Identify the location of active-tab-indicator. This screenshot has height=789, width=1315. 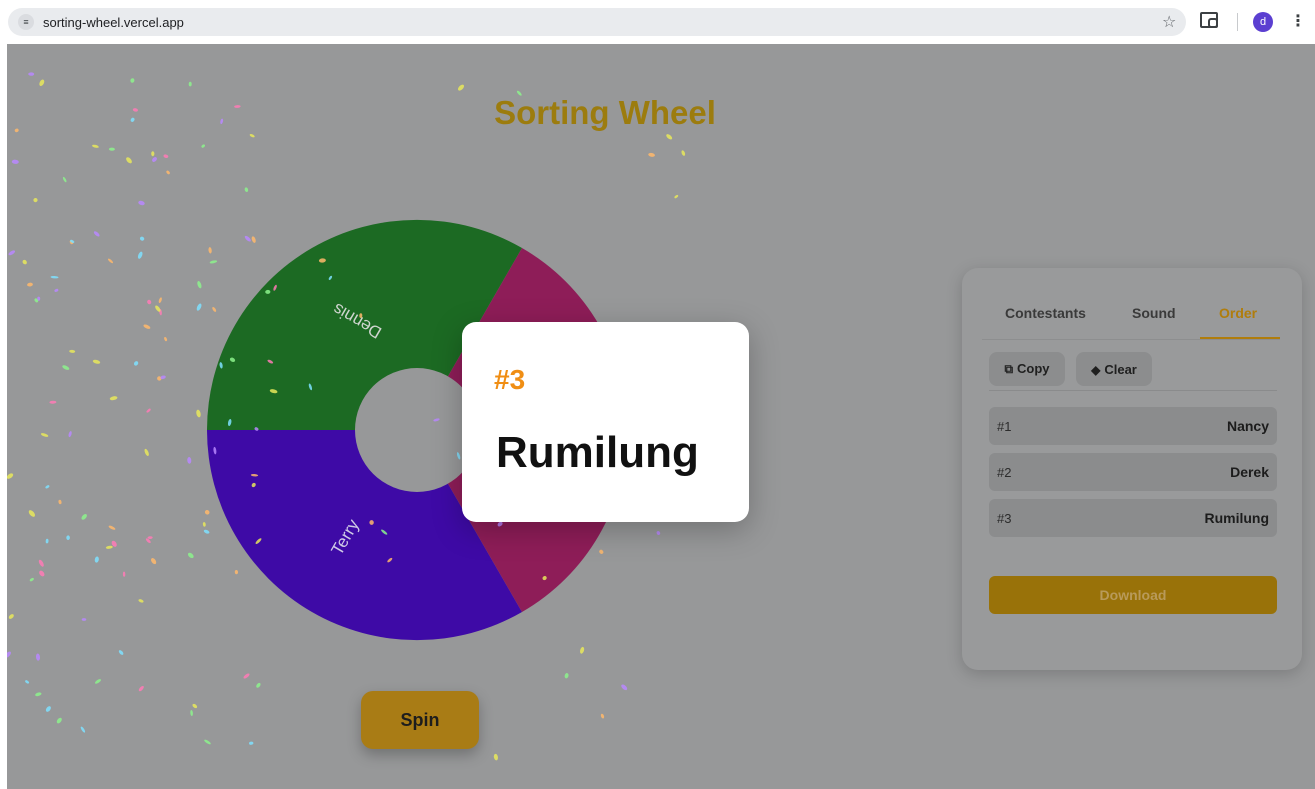
(1240, 338).